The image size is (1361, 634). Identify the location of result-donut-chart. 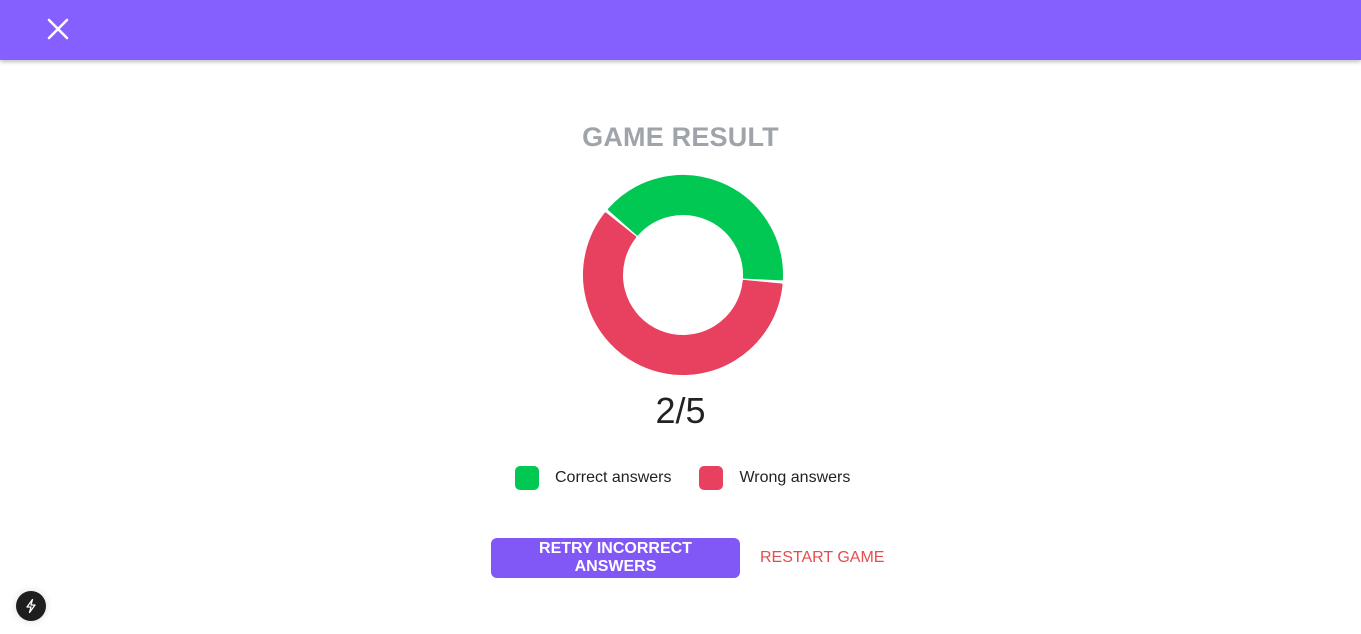
(683, 275).